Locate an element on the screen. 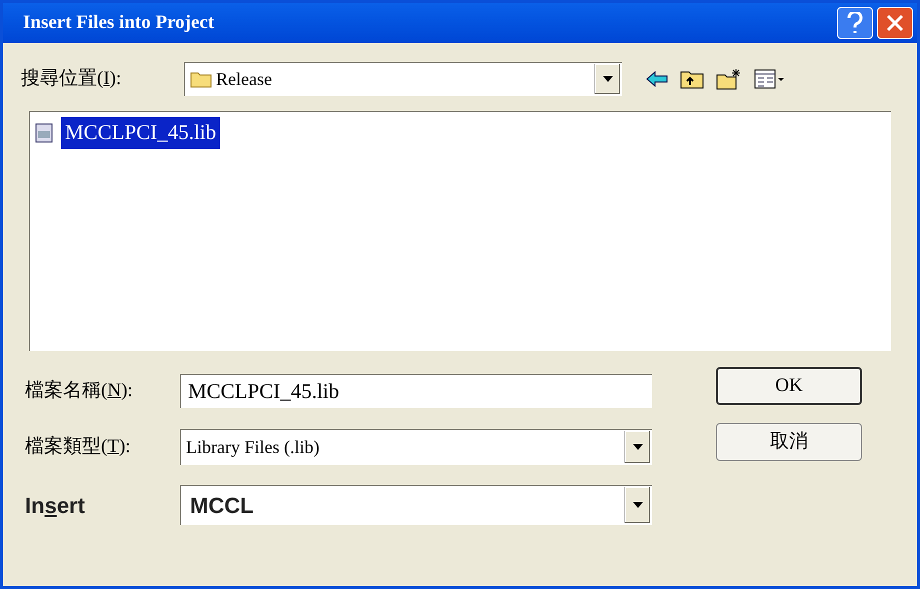 The image size is (920, 589). field-label: 搜尋位置(I): is located at coordinates (71, 78).